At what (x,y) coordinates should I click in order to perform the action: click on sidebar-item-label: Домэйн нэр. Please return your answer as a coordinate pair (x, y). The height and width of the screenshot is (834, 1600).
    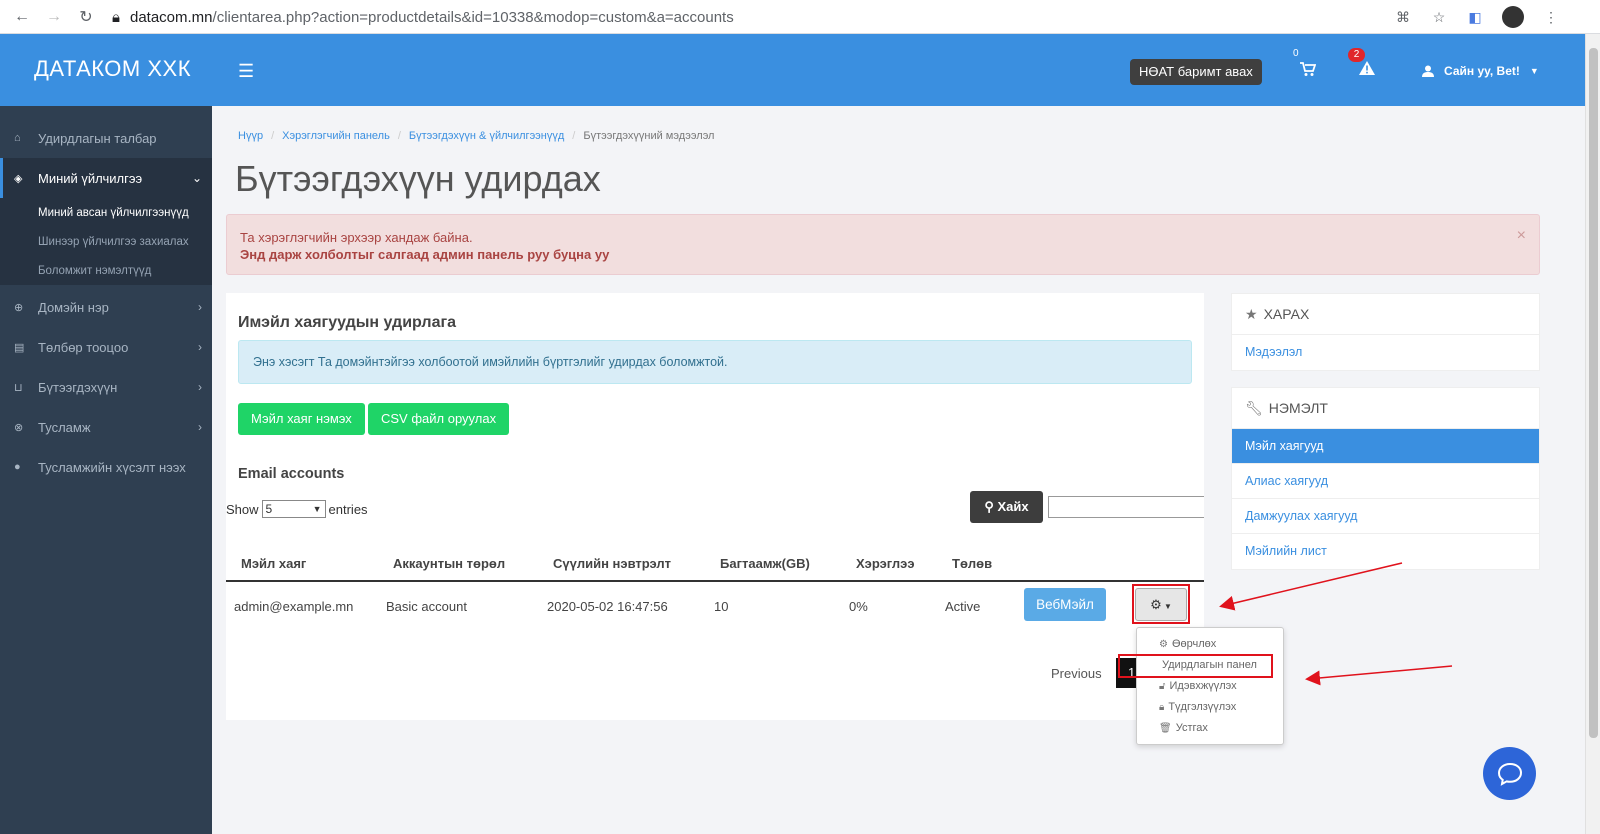
    Looking at the image, I should click on (73, 307).